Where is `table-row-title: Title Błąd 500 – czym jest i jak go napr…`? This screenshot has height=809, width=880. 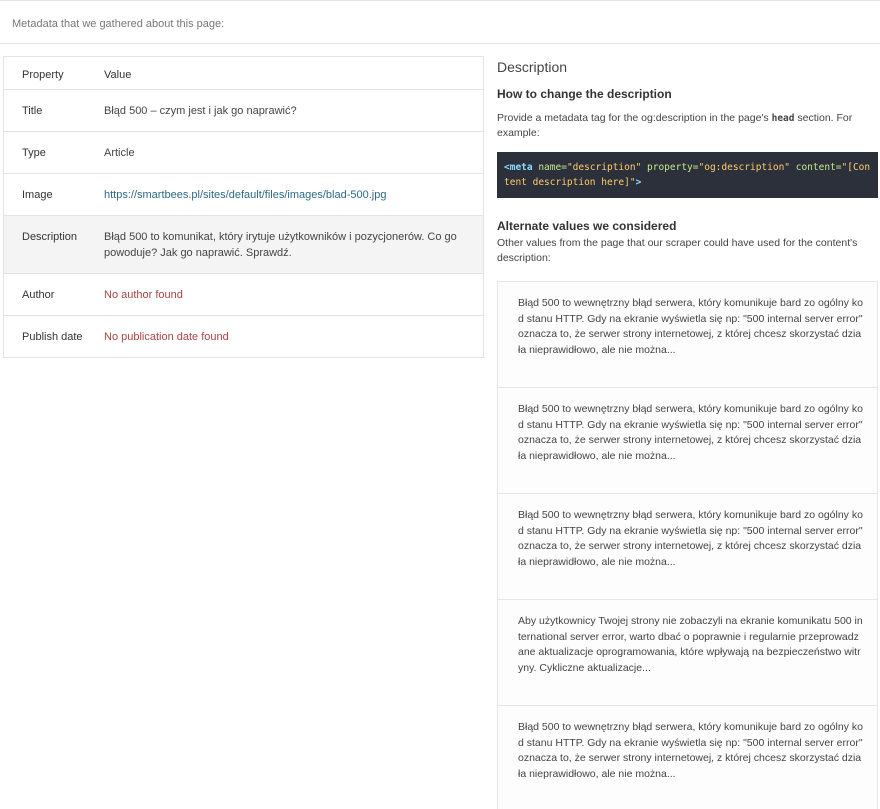
table-row-title: Title Błąd 500 – czym jest i jak go napr… is located at coordinates (243, 111).